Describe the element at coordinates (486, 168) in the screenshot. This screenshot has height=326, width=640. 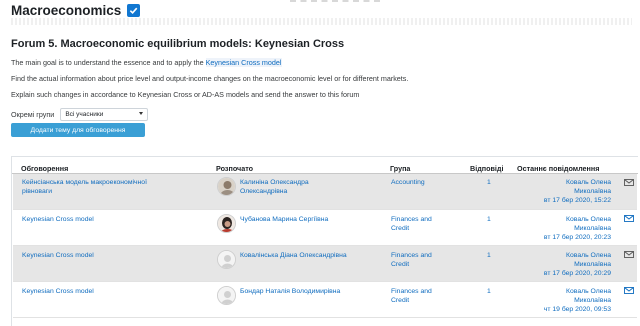
I see `header-replies: Відповіді` at that location.